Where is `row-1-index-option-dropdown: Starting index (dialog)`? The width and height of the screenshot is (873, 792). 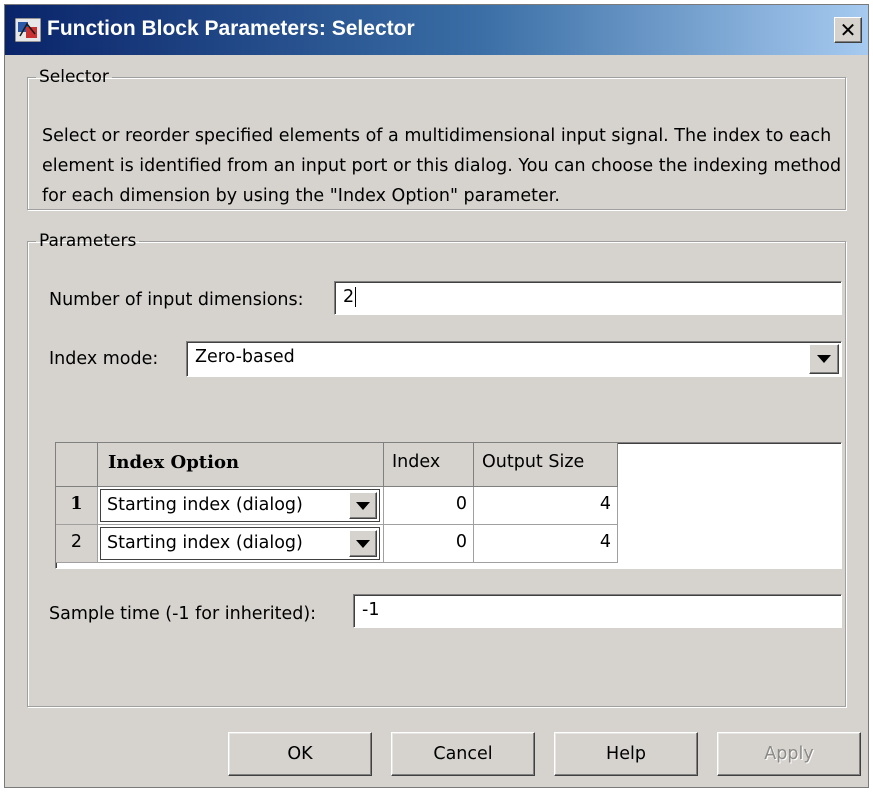 row-1-index-option-dropdown: Starting index (dialog) is located at coordinates (240, 505).